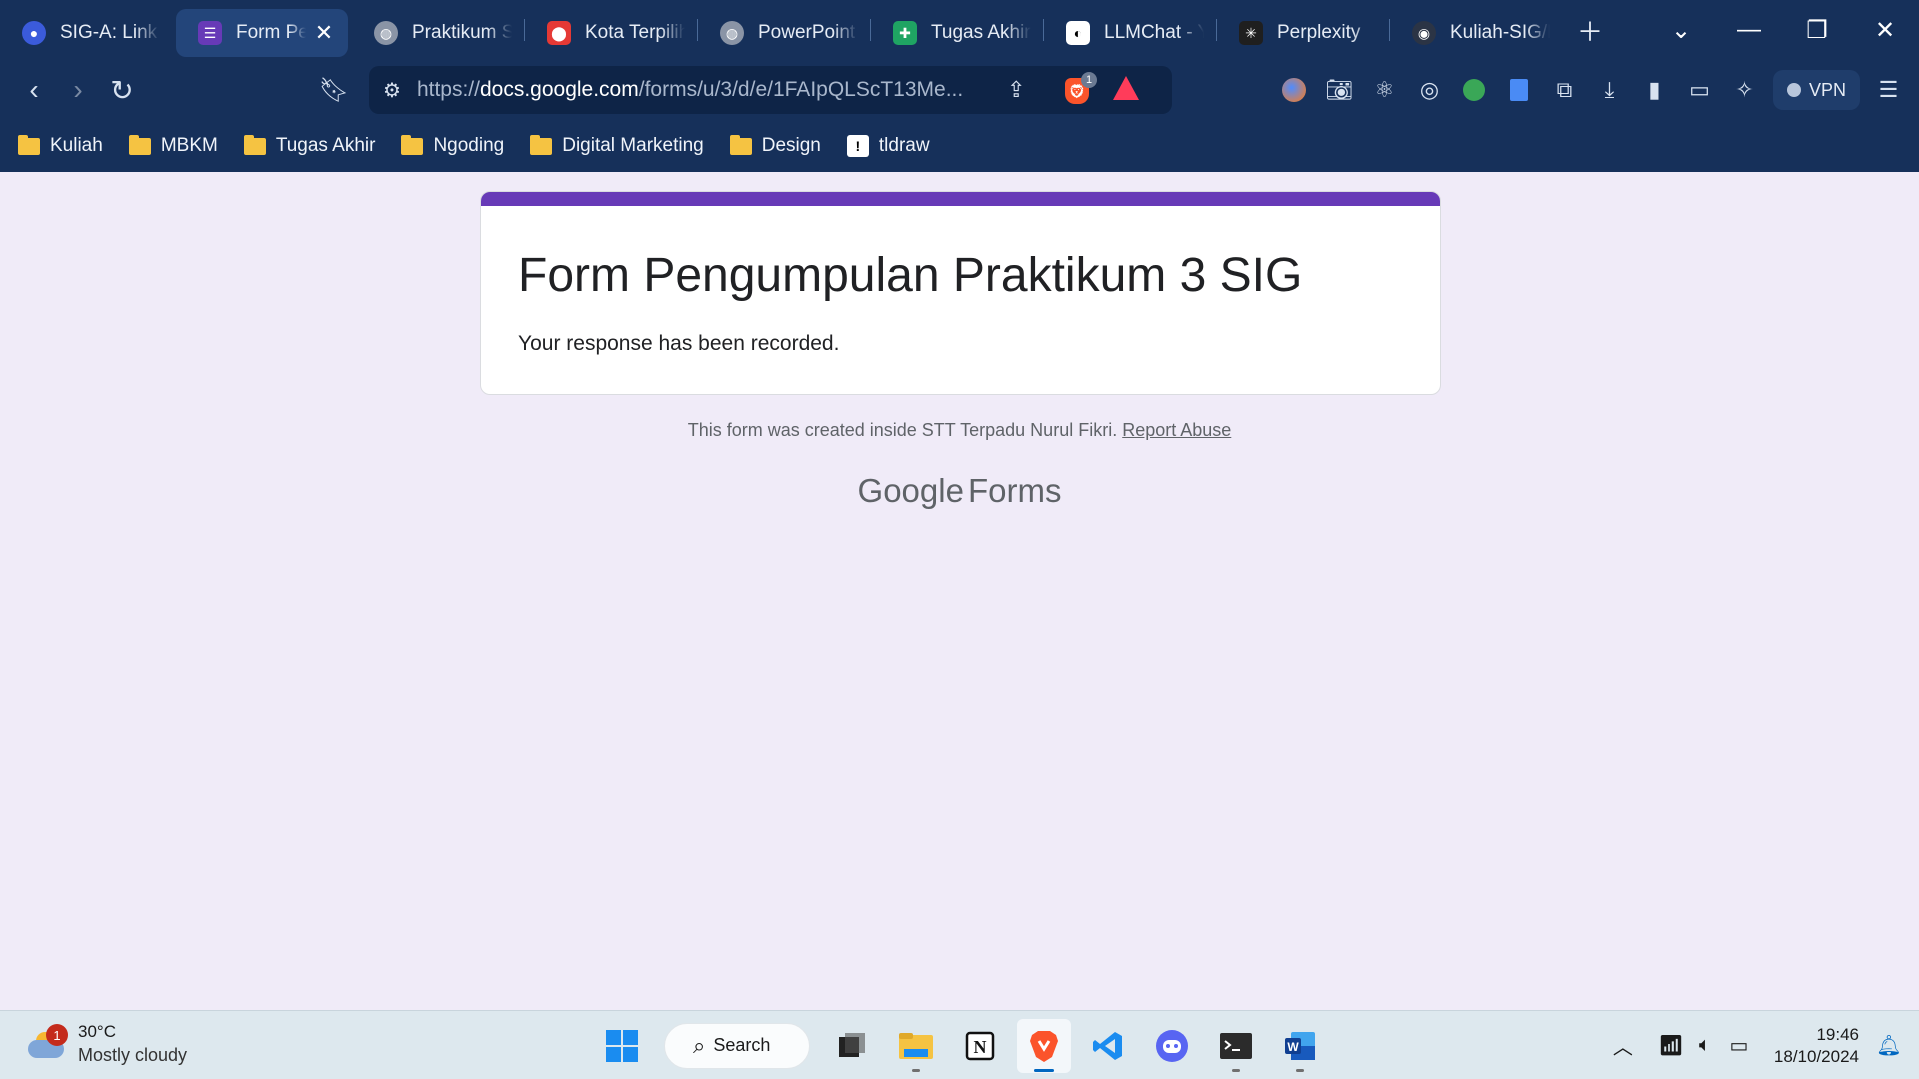 The height and width of the screenshot is (1079, 1919). Describe the element at coordinates (1837, 1034) in the screenshot. I see `clock-time: 19:46` at that location.